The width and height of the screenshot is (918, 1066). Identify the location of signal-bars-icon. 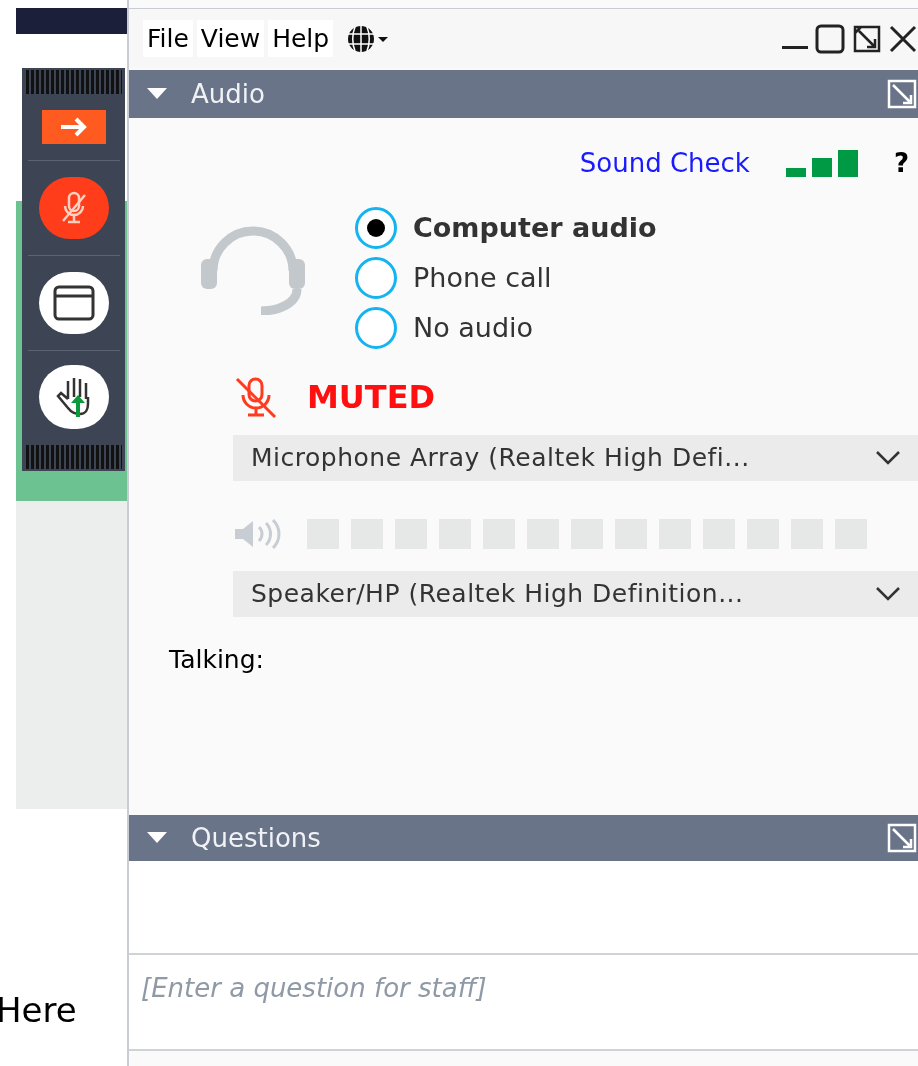
(822, 163).